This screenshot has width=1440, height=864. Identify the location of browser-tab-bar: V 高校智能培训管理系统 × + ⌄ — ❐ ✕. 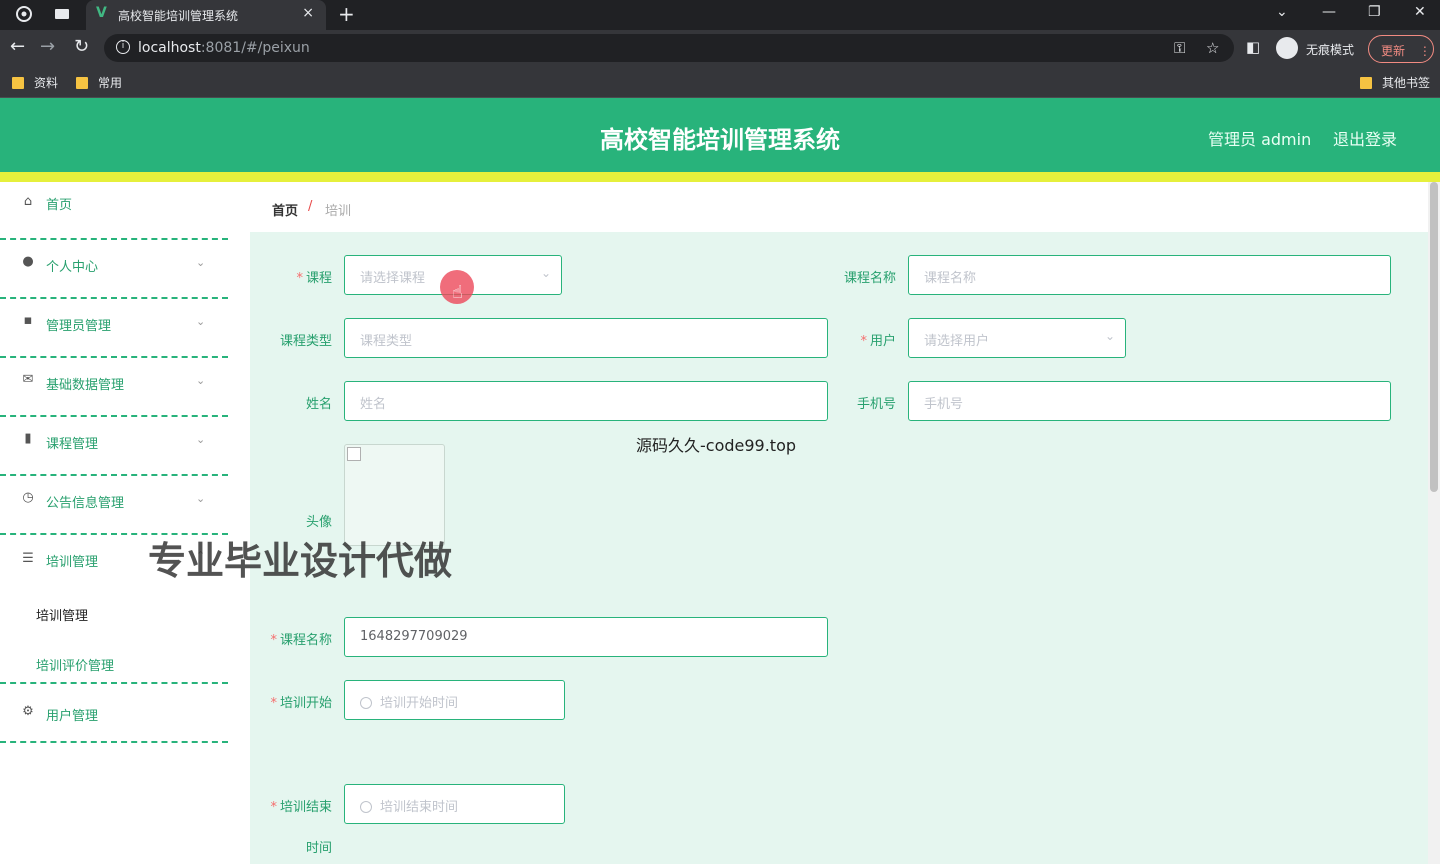
(720, 15).